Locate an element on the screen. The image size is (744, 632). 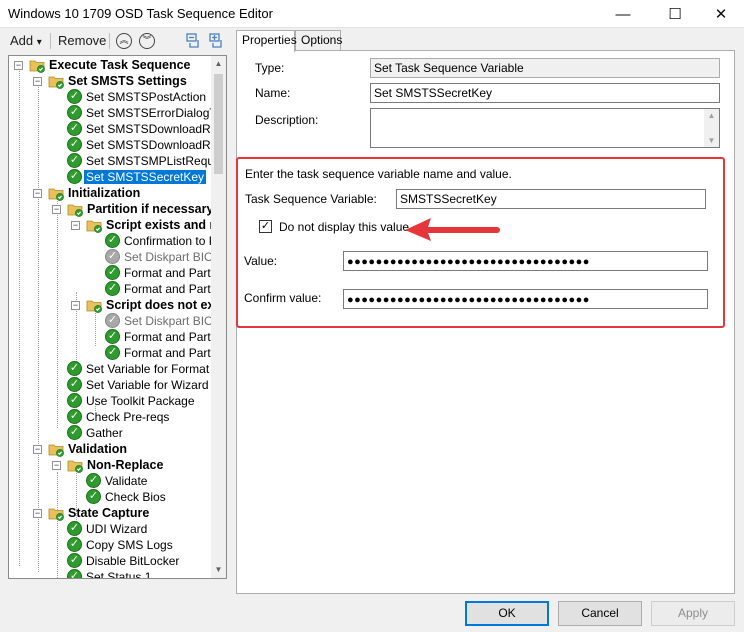
tree-step: ✓ Check Pre-reqs is located at coordinates (119, 417).